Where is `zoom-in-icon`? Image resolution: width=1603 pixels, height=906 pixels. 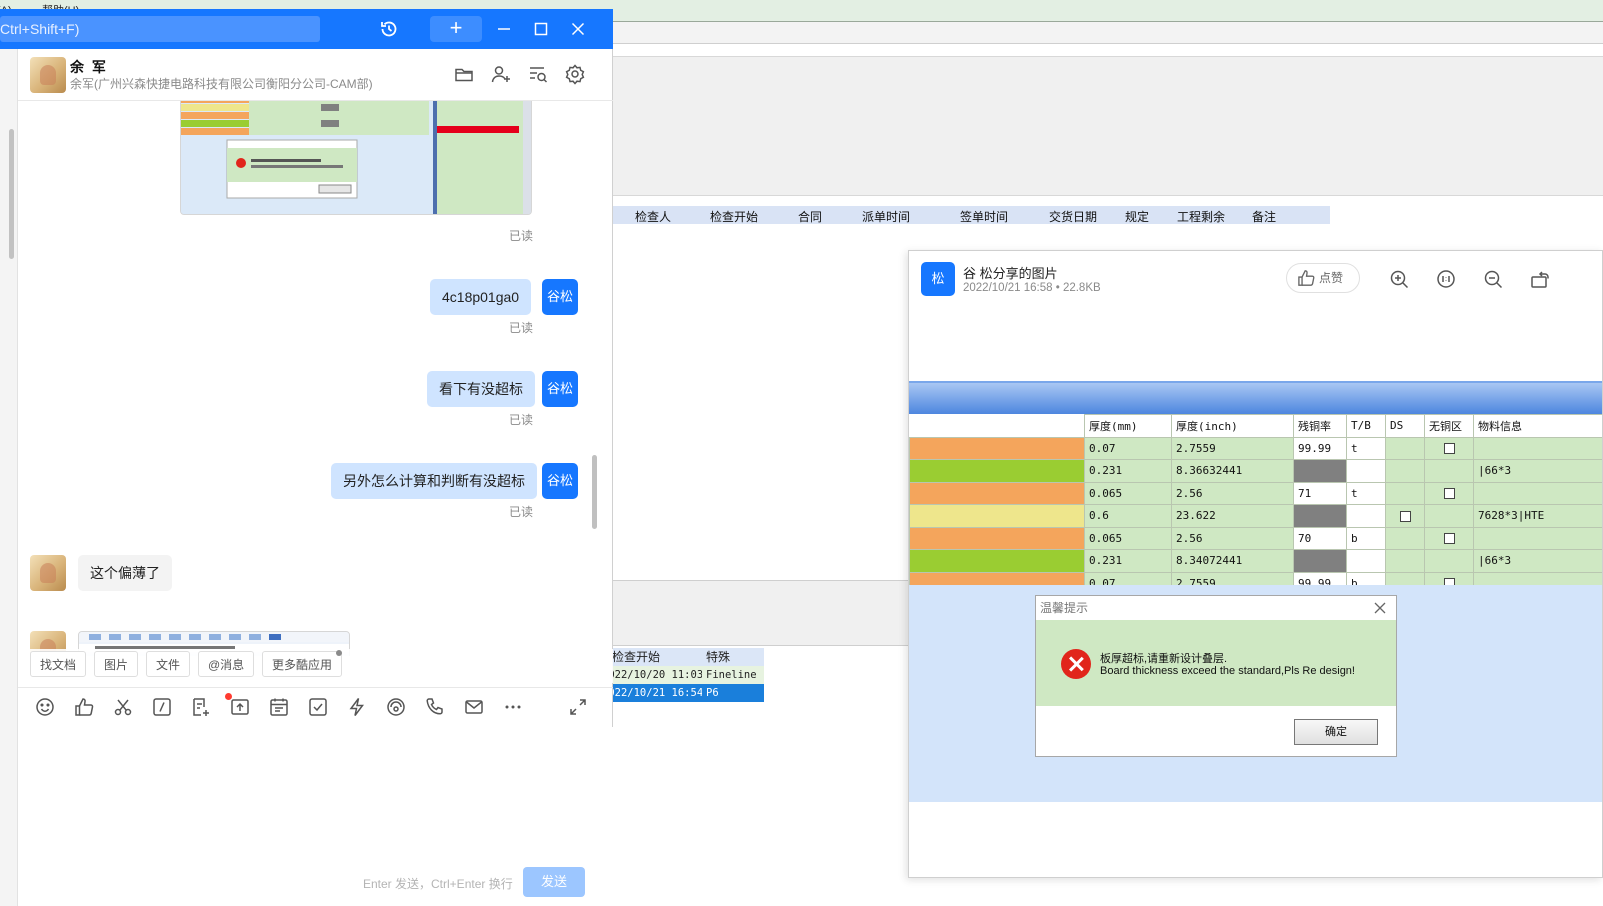
zoom-in-icon is located at coordinates (1399, 279).